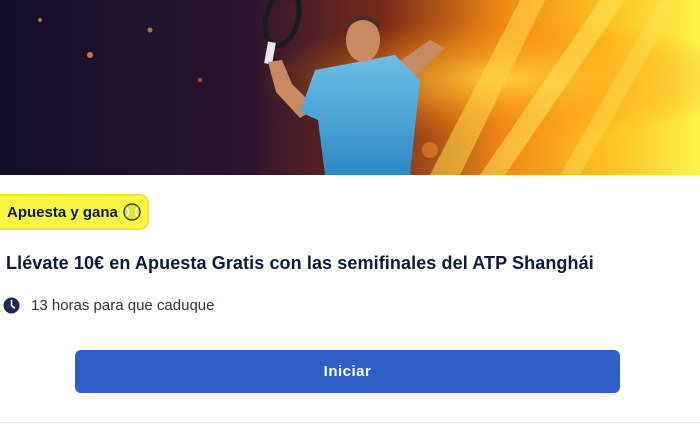 Image resolution: width=700 pixels, height=441 pixels. What do you see at coordinates (350, 422) in the screenshot?
I see `divider` at bounding box center [350, 422].